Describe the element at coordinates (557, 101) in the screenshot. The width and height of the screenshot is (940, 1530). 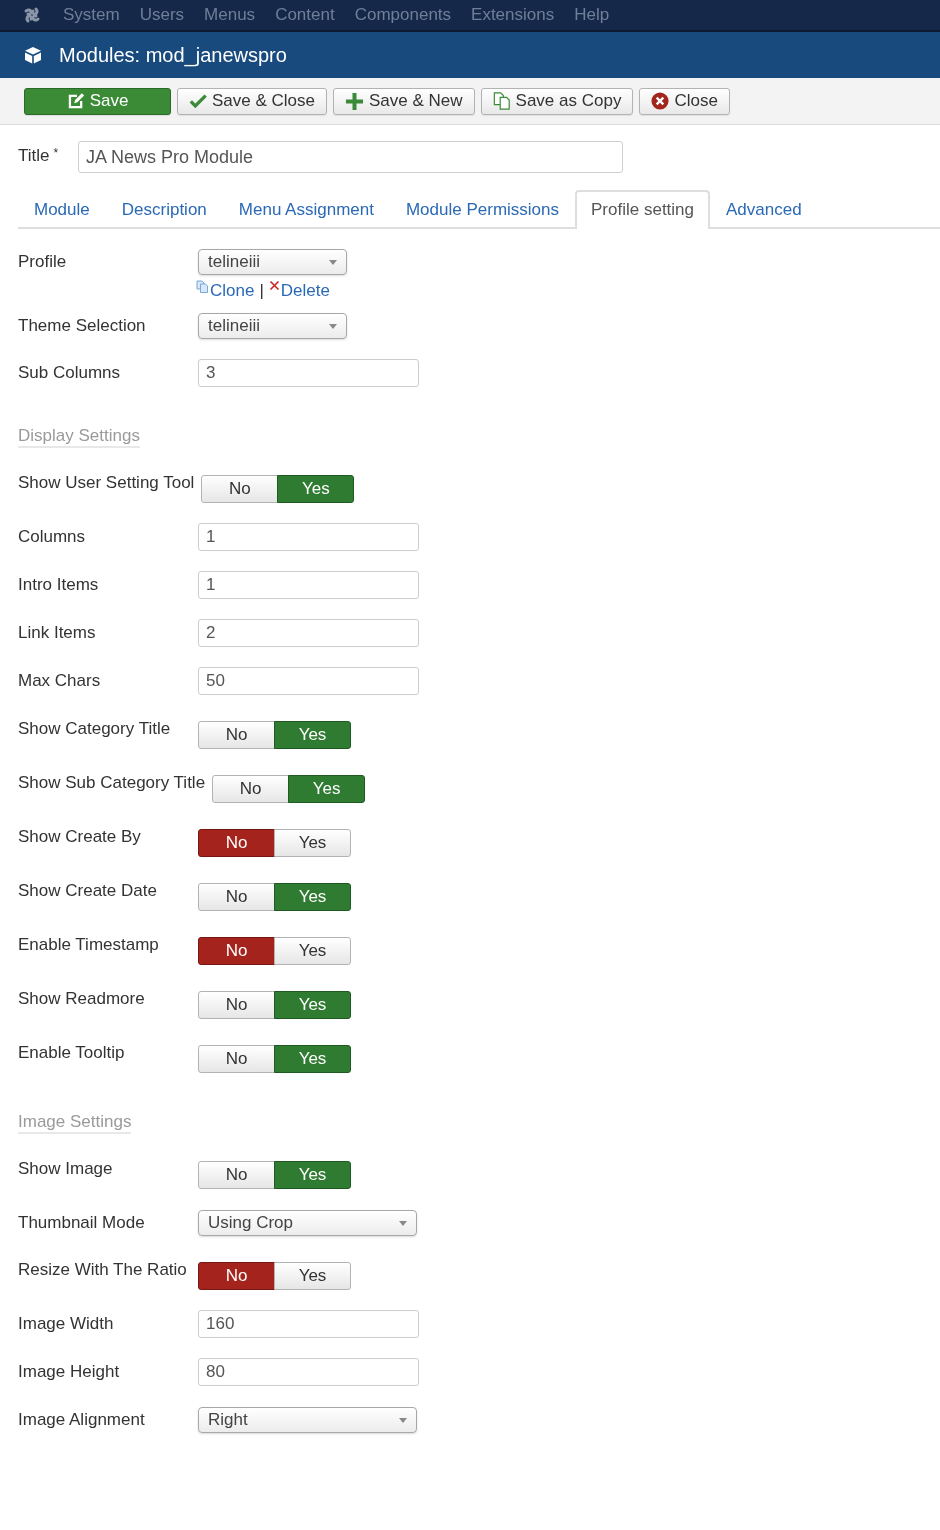
I see `save-copy-button: Save as Copy` at that location.